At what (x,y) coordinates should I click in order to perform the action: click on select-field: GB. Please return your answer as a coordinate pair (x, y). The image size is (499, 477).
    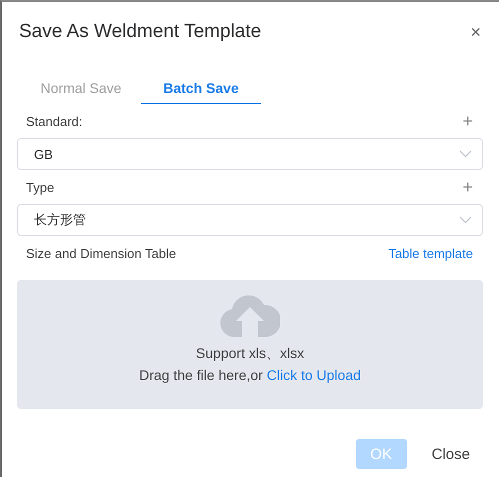
    Looking at the image, I should click on (250, 154).